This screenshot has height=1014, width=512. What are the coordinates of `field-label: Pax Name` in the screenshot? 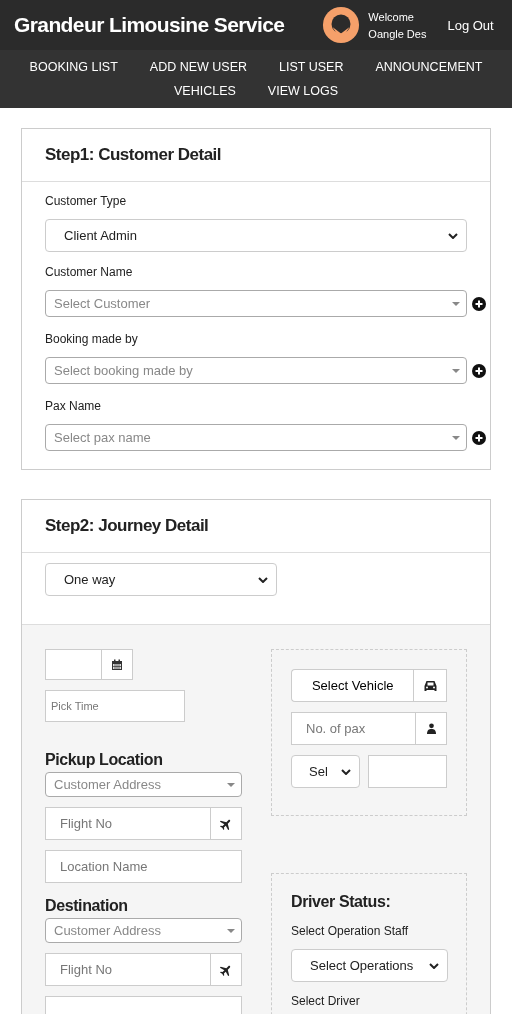 It's located at (73, 406).